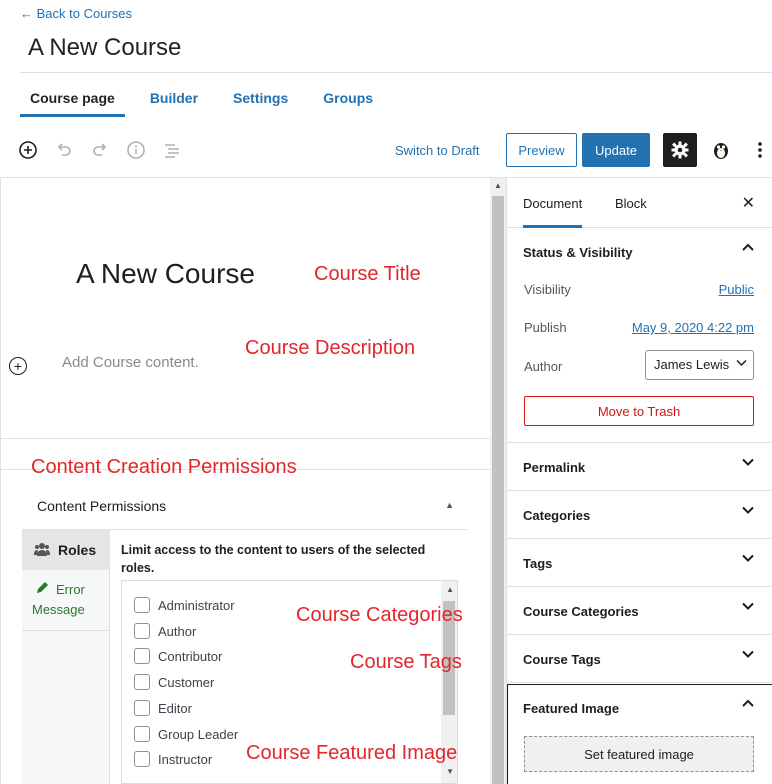 This screenshot has height=784, width=772. I want to click on collapse-caret-icon: ▲, so click(449, 505).